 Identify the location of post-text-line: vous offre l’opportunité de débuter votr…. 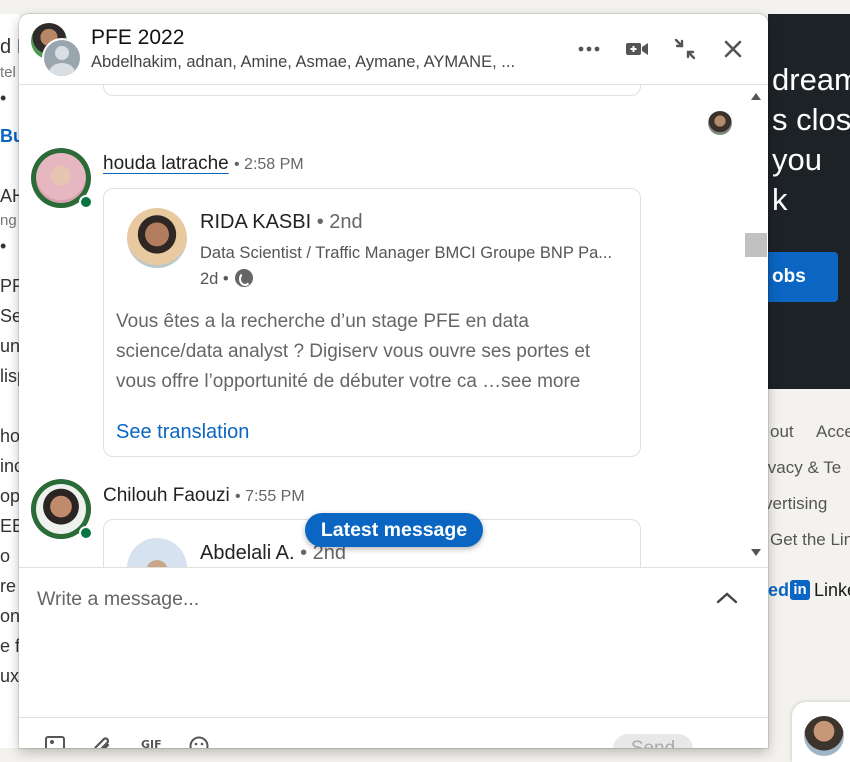
(376, 382).